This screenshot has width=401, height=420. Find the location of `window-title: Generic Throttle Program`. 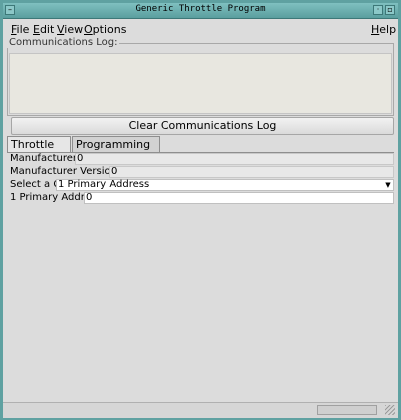

window-title: Generic Throttle Program is located at coordinates (200, 9).